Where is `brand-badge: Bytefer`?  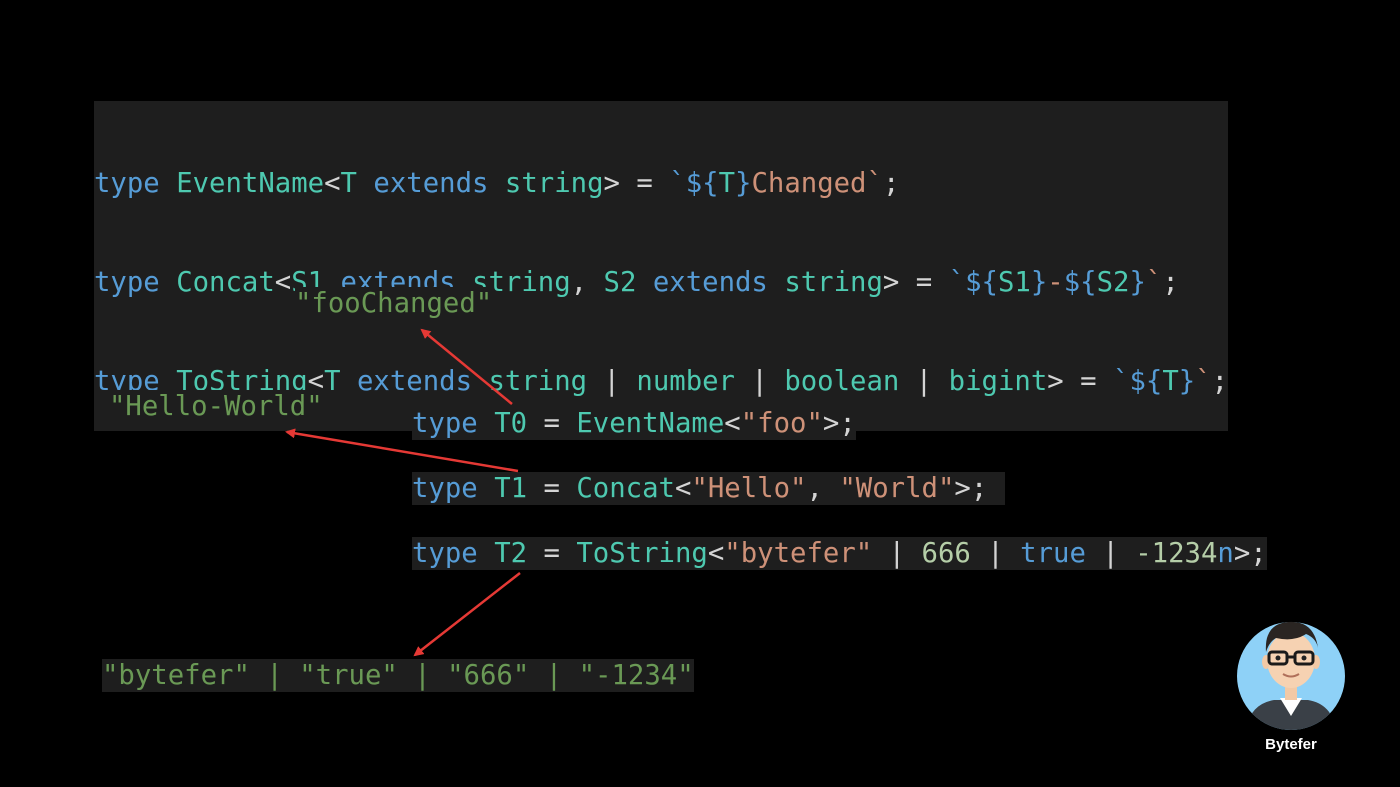 brand-badge: Bytefer is located at coordinates (1291, 682).